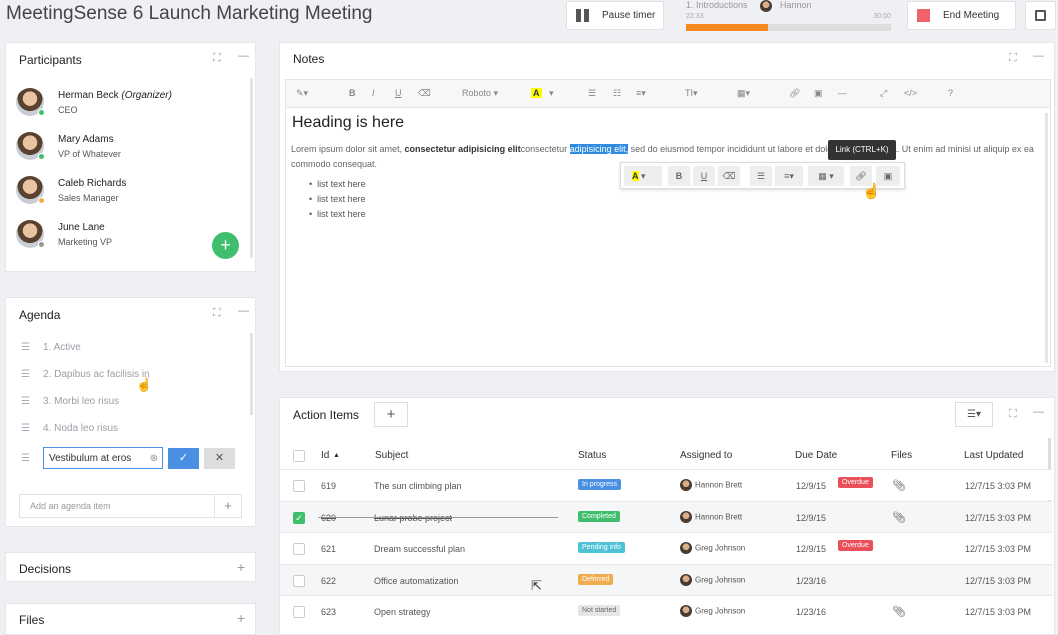  Describe the element at coordinates (416, 581) in the screenshot. I see `row-subject: Office automatization` at that location.